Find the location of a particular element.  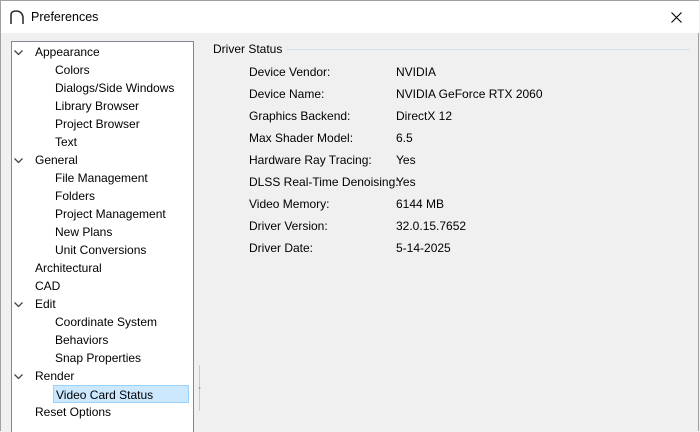

tree-item-label: Edit is located at coordinates (45, 304).